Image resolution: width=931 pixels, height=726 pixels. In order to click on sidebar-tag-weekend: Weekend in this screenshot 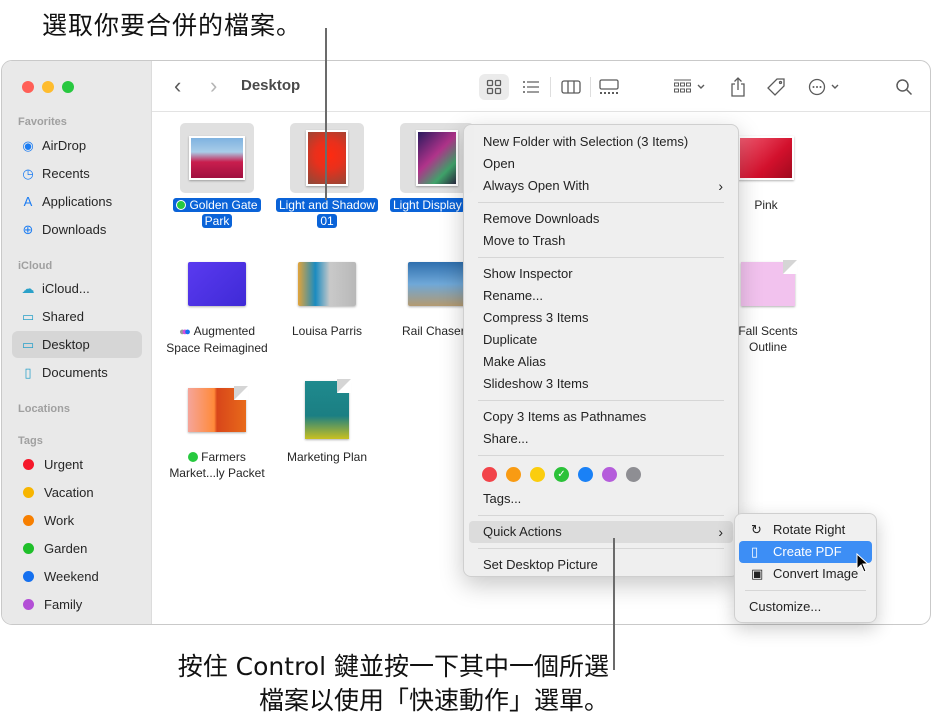, I will do `click(77, 576)`.